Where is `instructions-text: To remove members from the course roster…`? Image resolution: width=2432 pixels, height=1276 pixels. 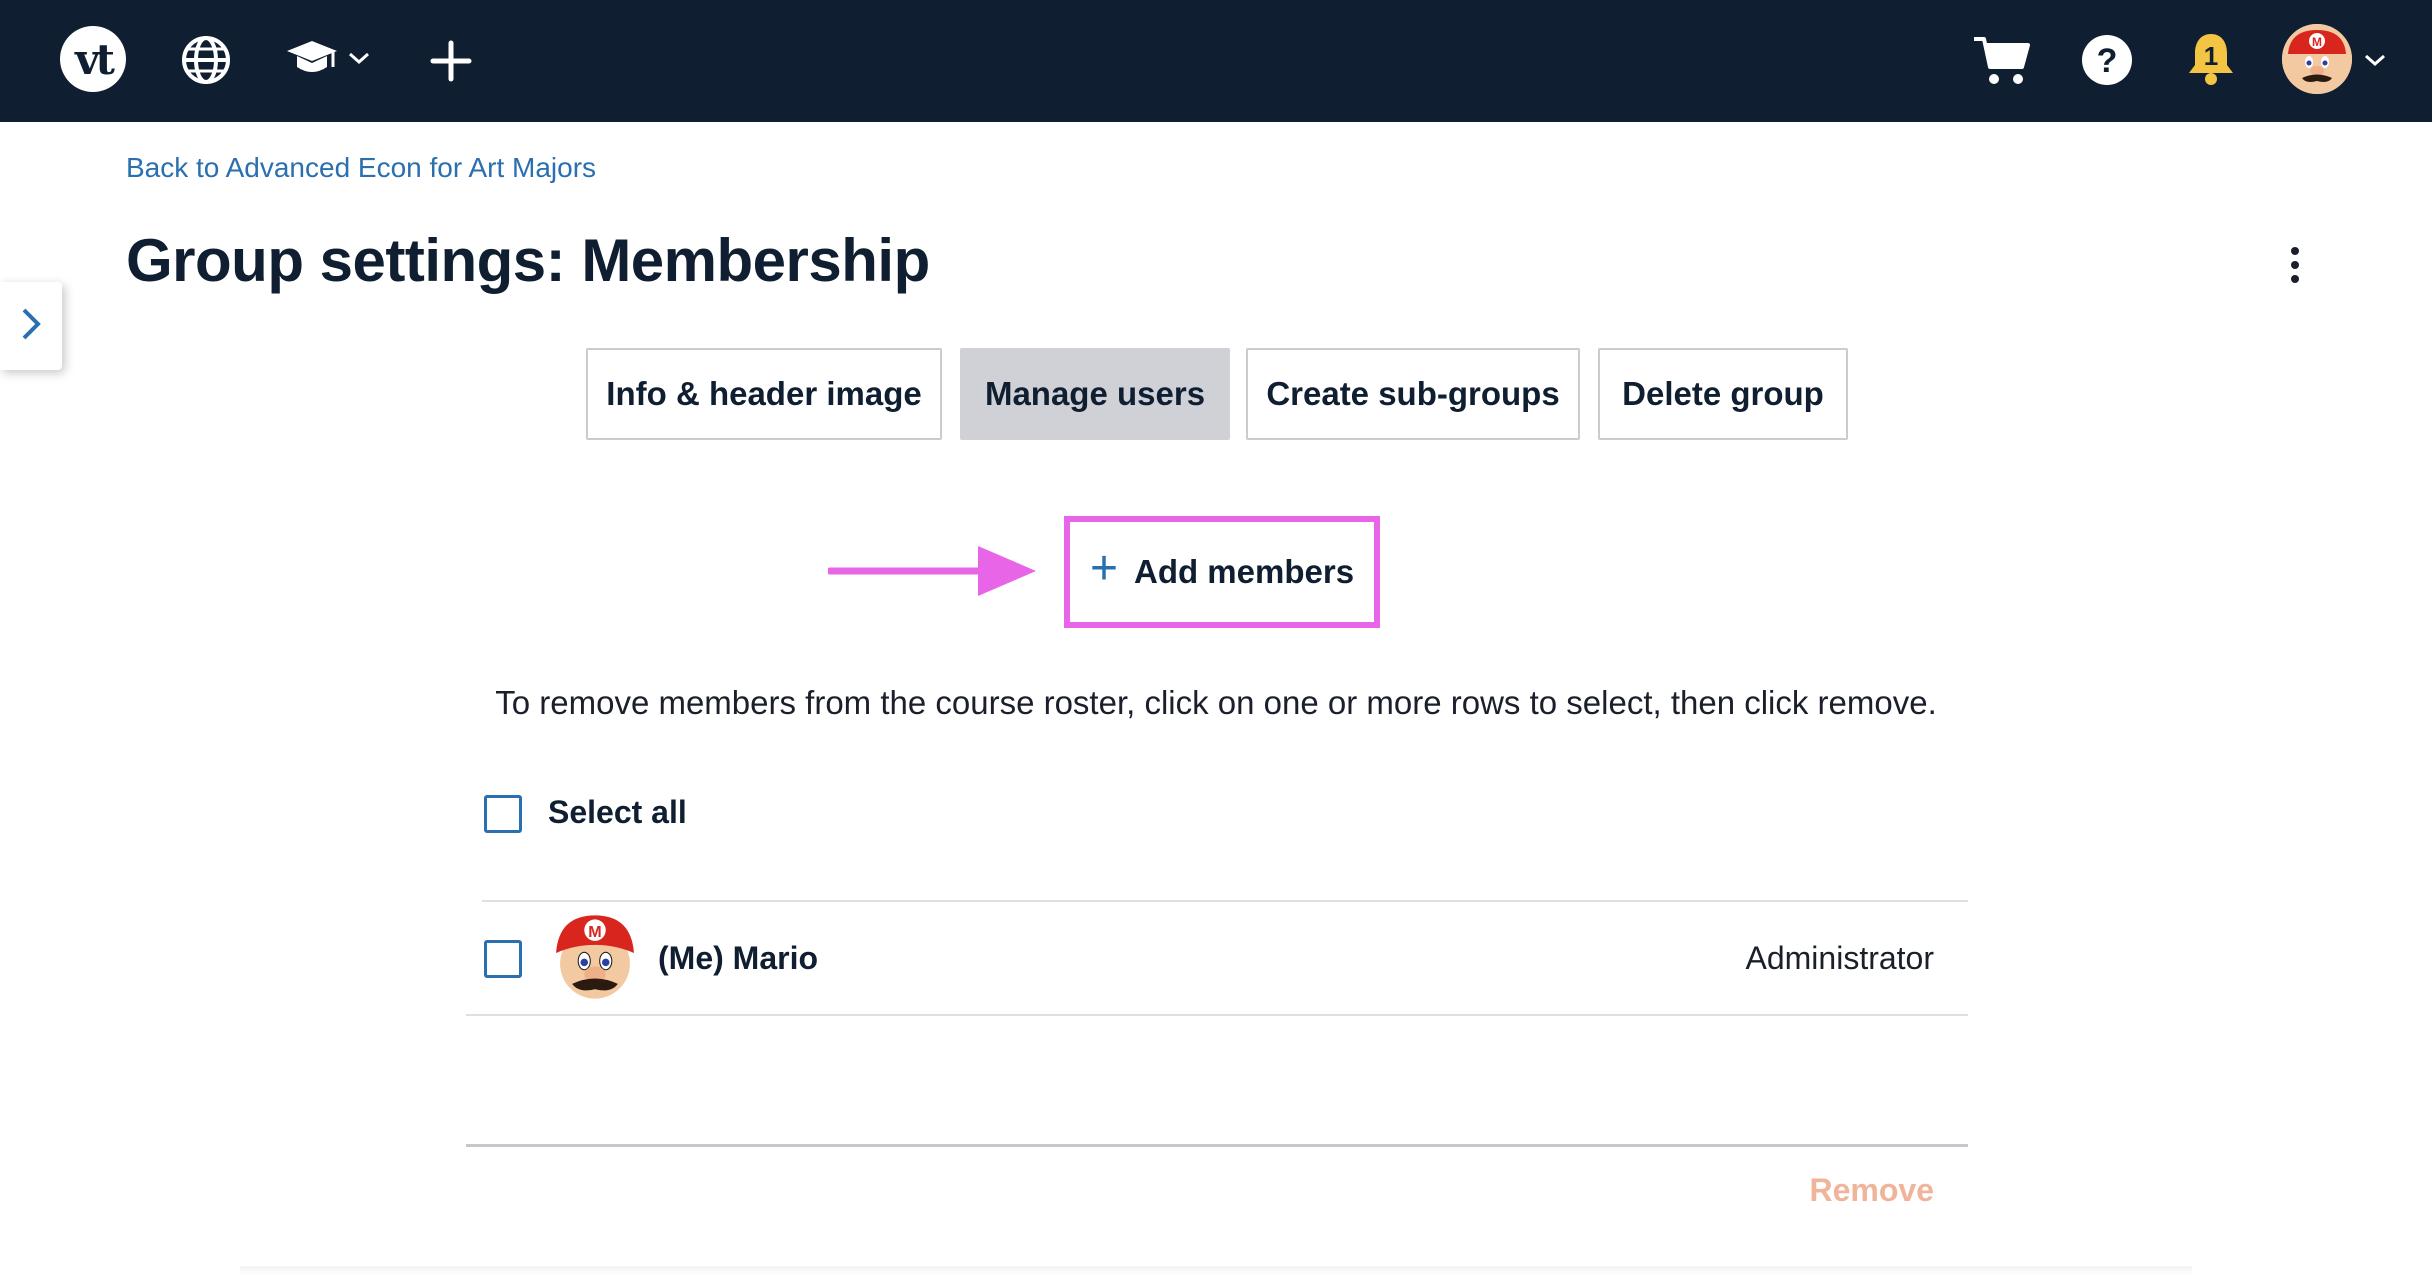
instructions-text: To remove members from the course roster… is located at coordinates (1216, 702).